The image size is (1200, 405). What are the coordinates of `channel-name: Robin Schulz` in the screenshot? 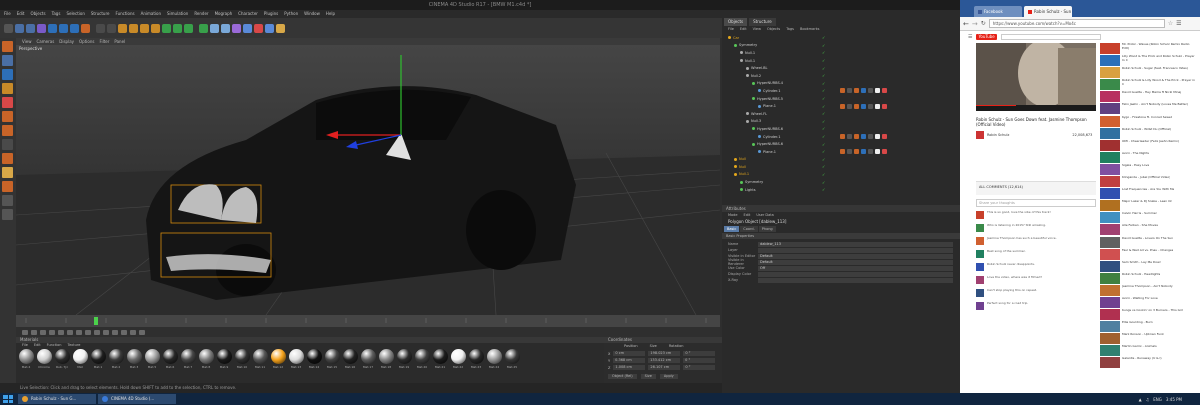 It's located at (998, 135).